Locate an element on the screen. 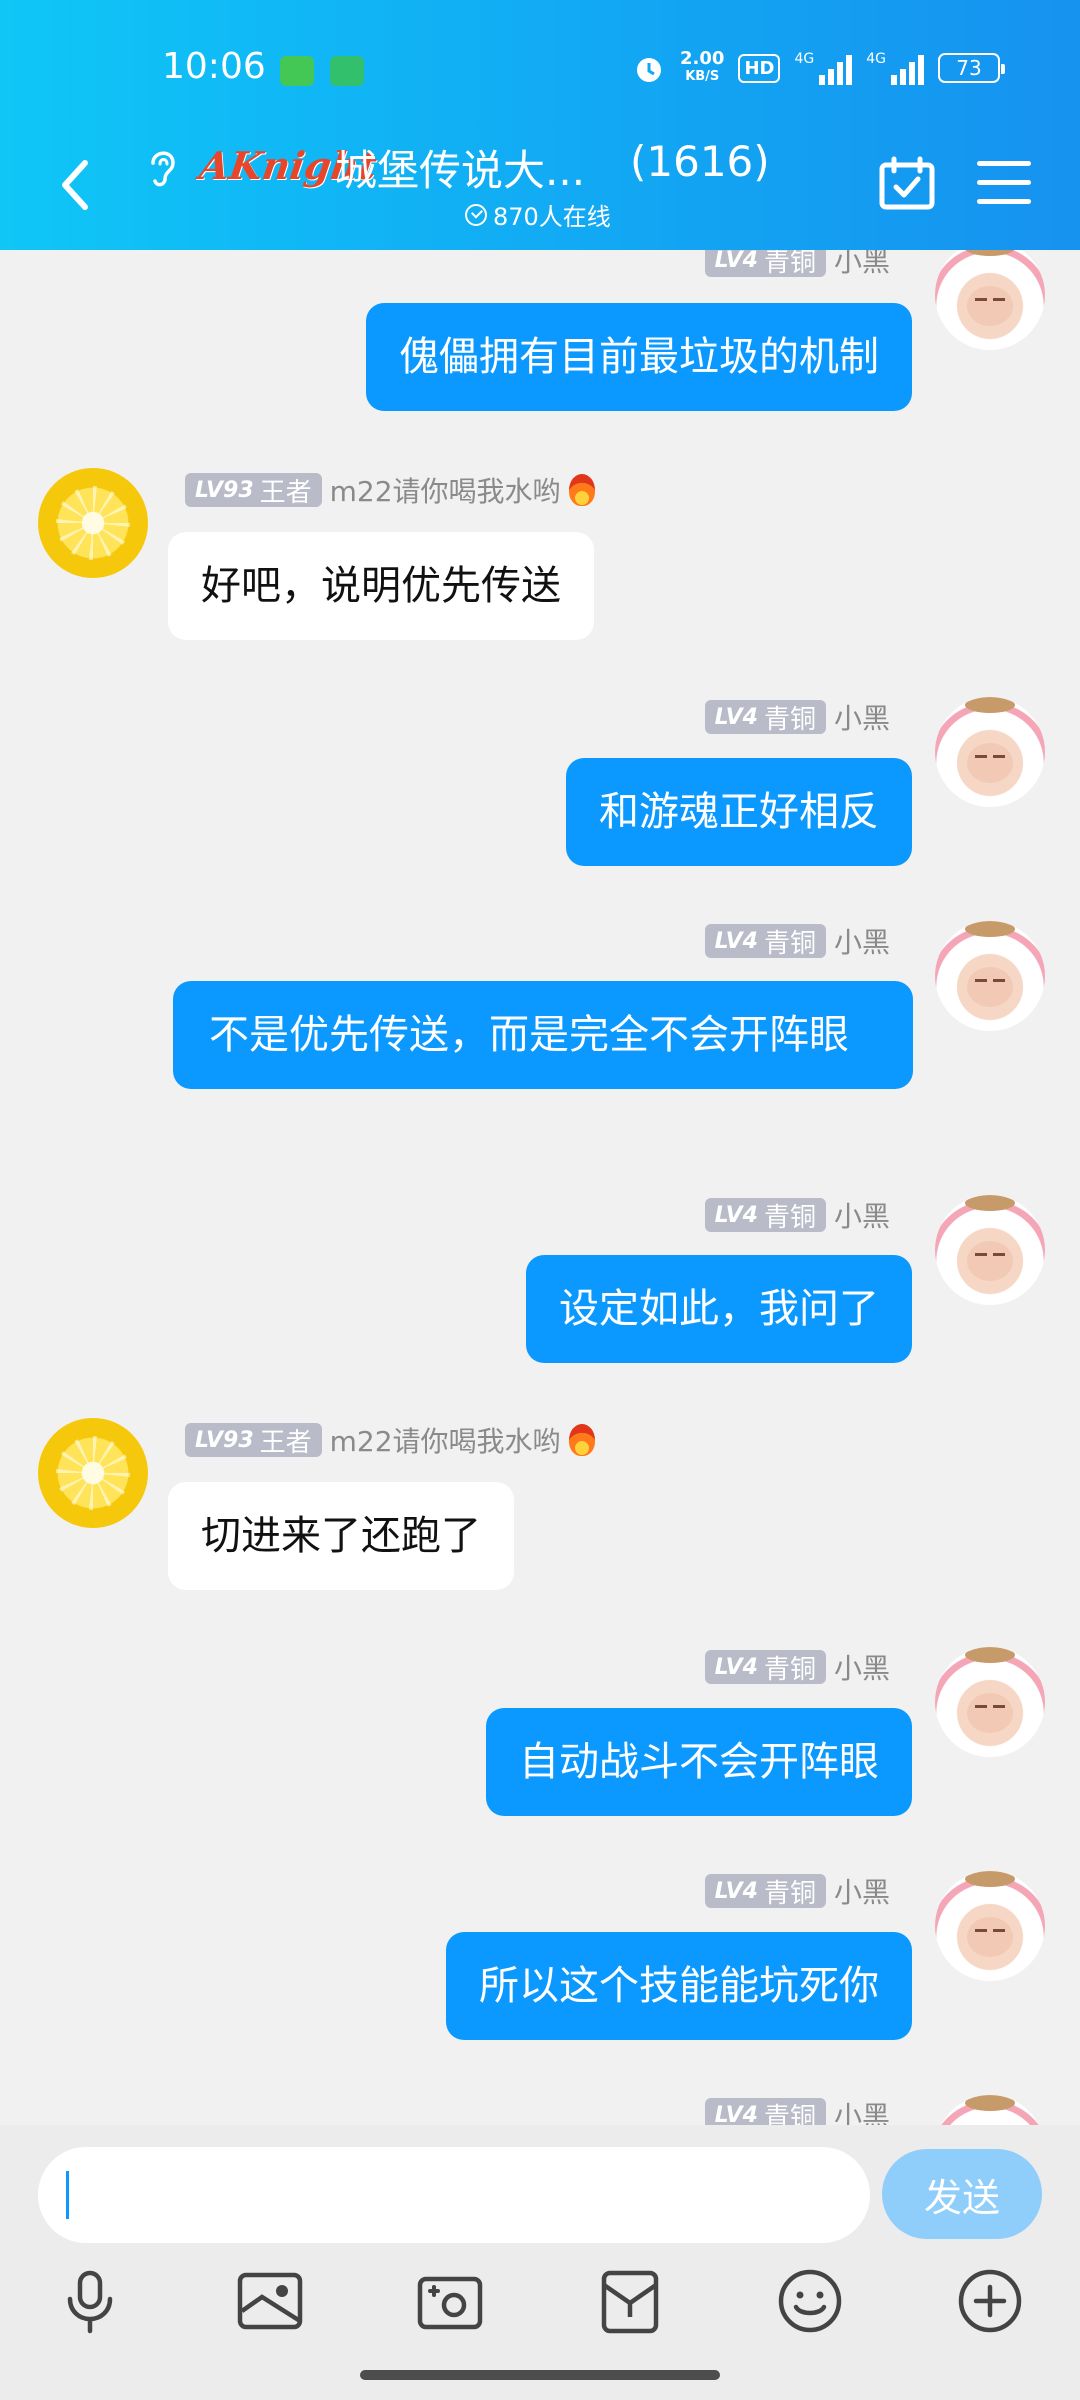  alarm-icon is located at coordinates (649, 70).